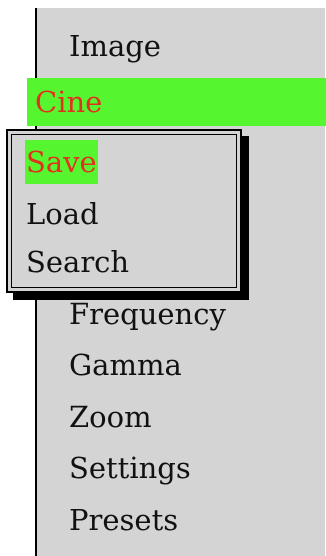 The image size is (326, 556). I want to click on menu-item-presets: Presets, so click(123, 520).